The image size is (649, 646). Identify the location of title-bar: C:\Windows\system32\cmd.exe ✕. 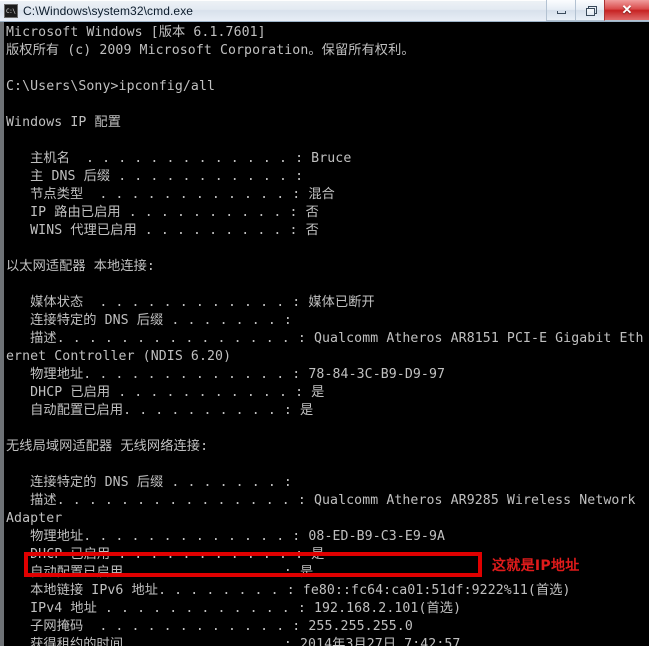
(324, 11).